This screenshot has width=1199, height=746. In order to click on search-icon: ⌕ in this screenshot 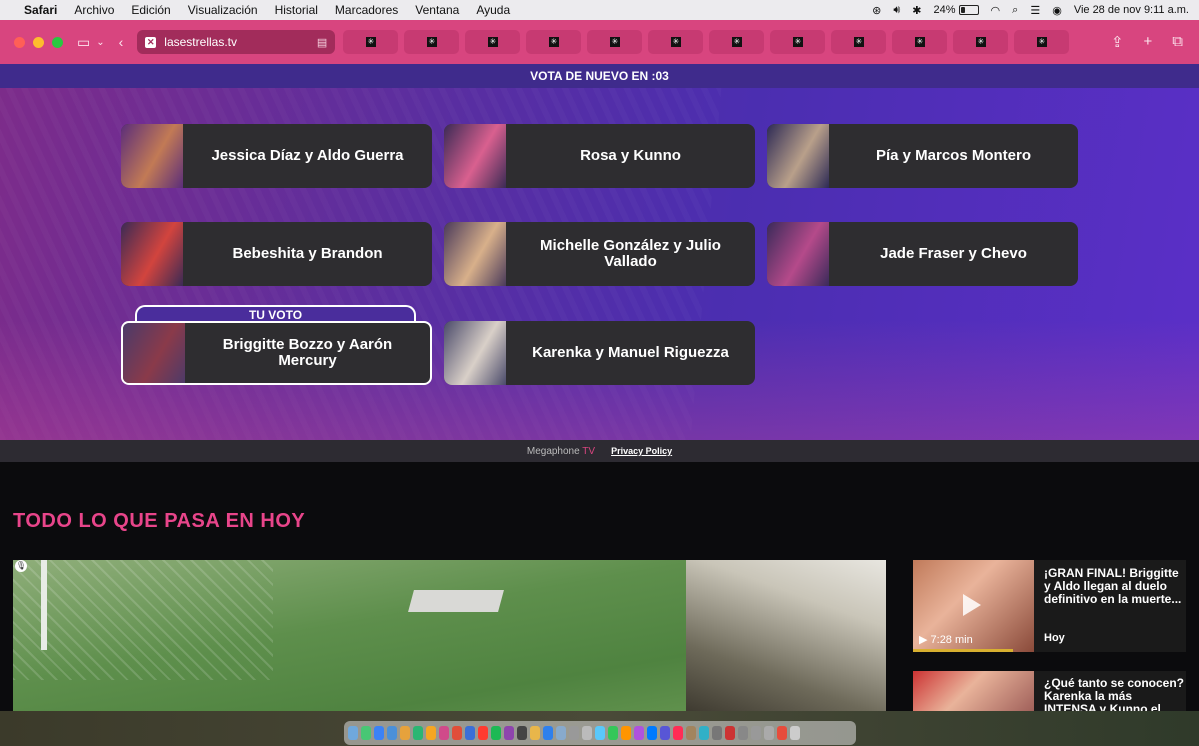, I will do `click(1015, 10)`.